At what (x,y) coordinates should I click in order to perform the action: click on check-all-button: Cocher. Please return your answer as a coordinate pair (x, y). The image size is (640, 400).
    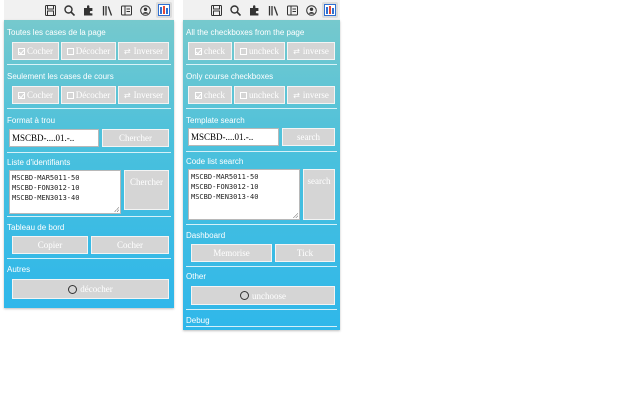
    Looking at the image, I should click on (35, 51).